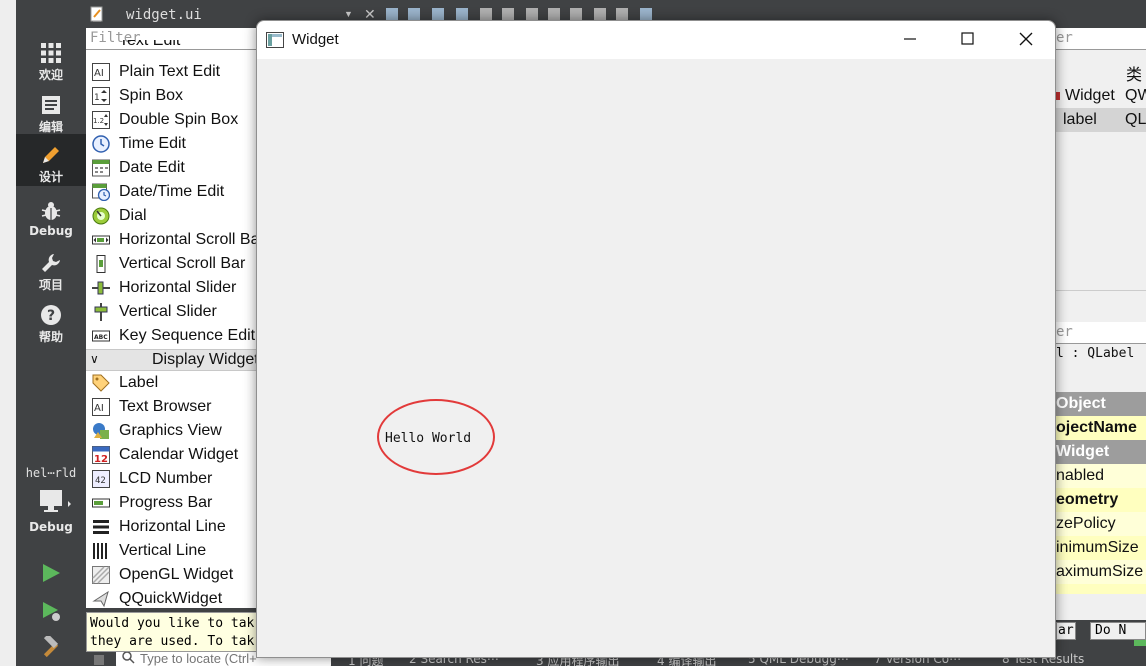  What do you see at coordinates (51, 611) in the screenshot?
I see `debug-run-icon` at bounding box center [51, 611].